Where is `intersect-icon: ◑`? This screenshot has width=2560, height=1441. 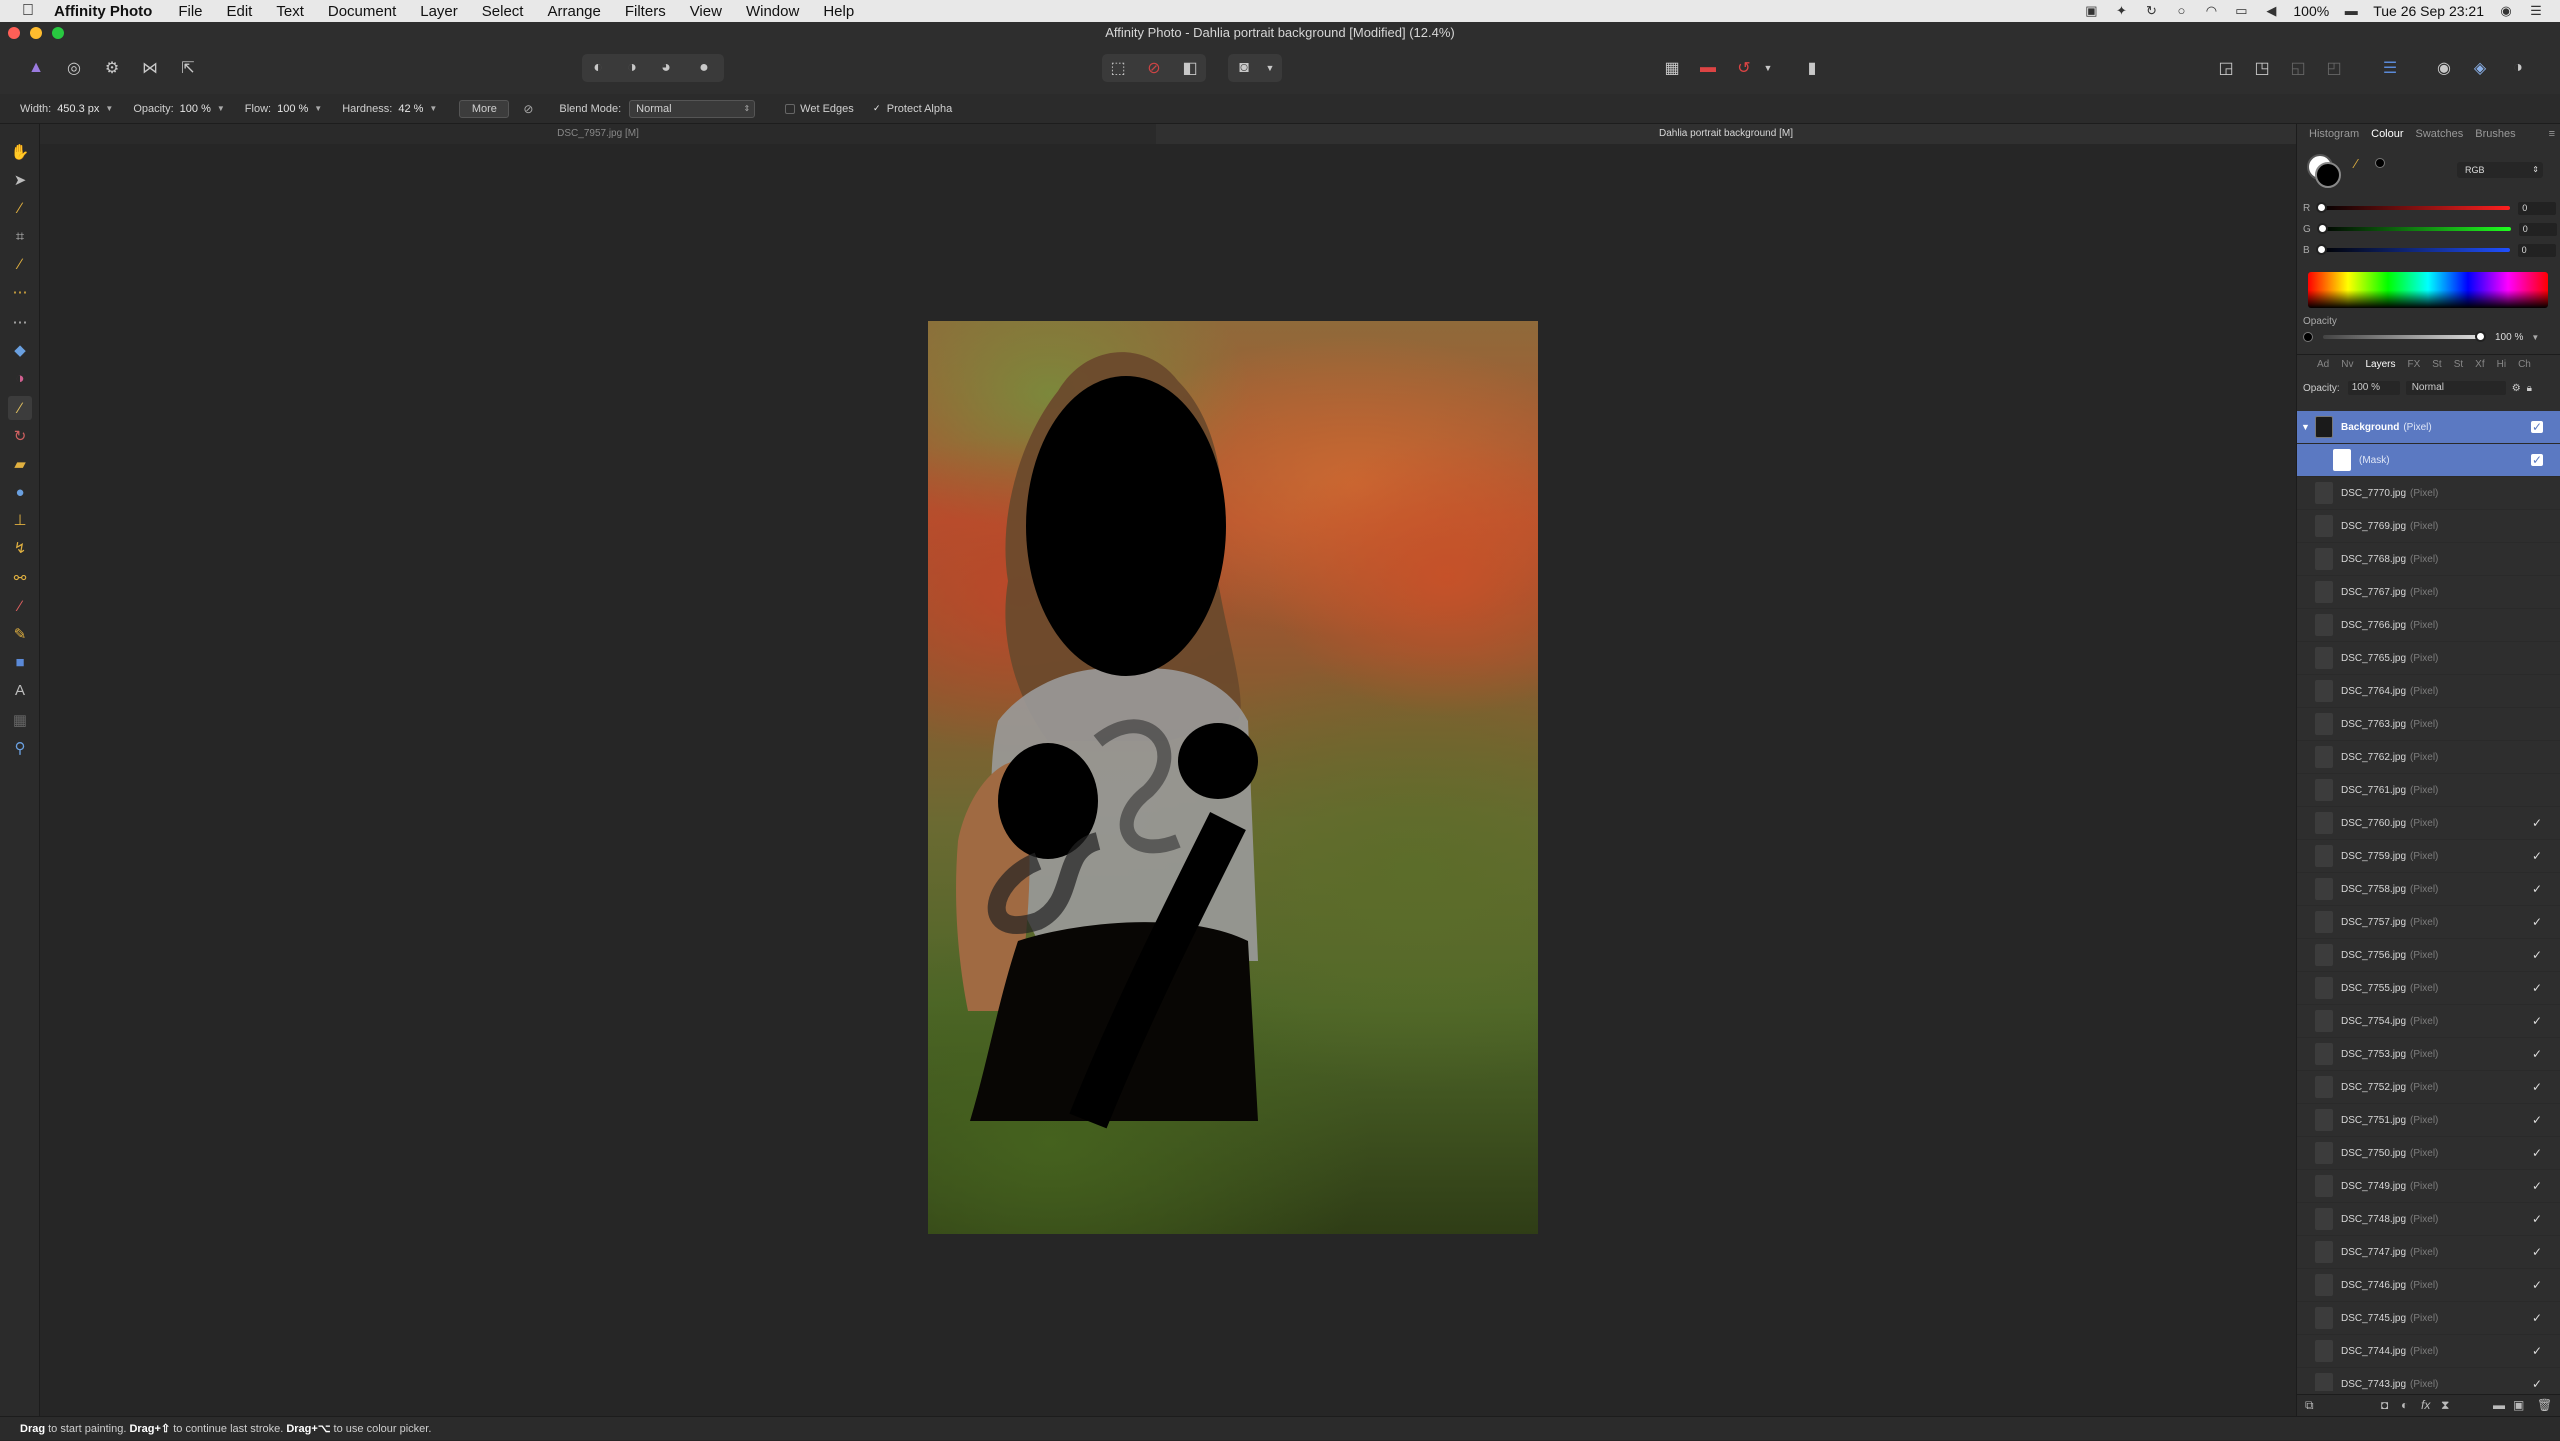
intersect-icon: ◑ is located at coordinates (2518, 68).